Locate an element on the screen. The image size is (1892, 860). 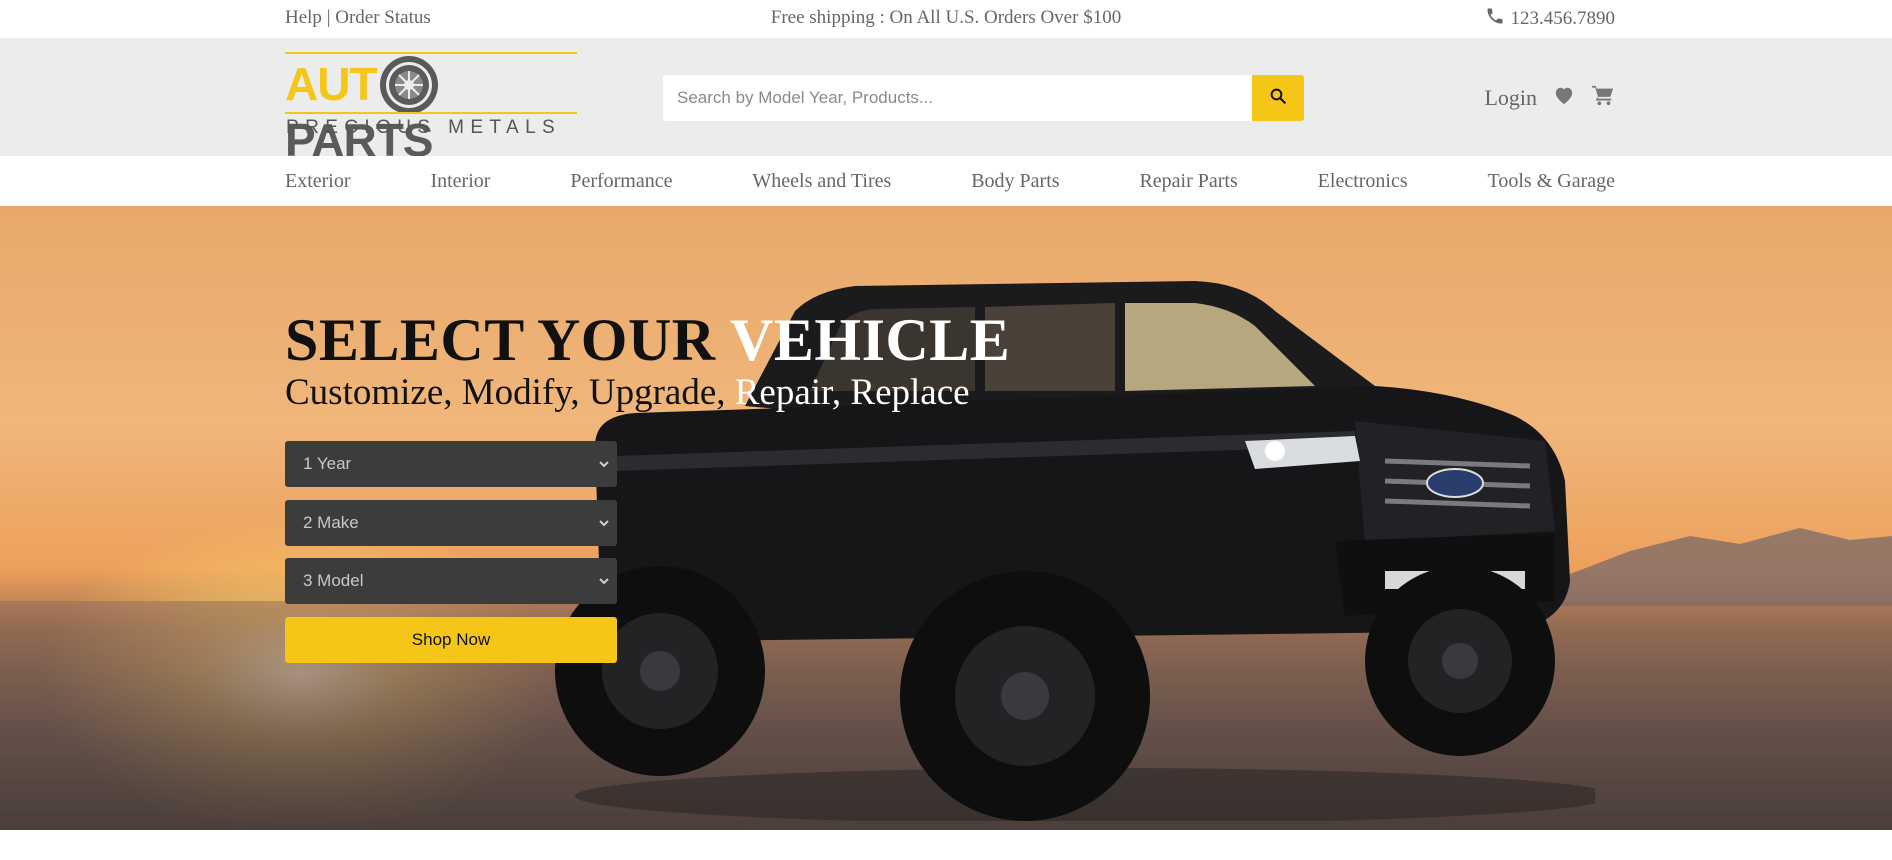
search-button is located at coordinates (1278, 98).